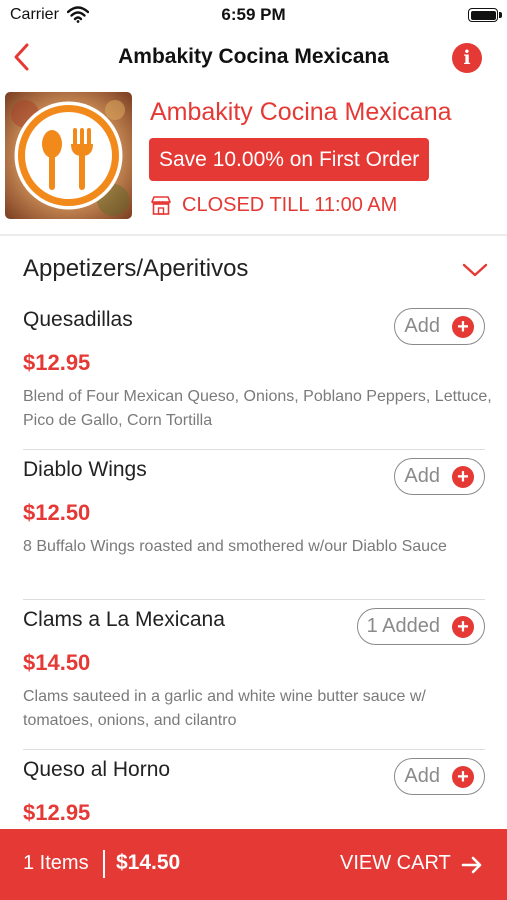 The image size is (507, 900). I want to click on chevron-down-icon, so click(475, 270).